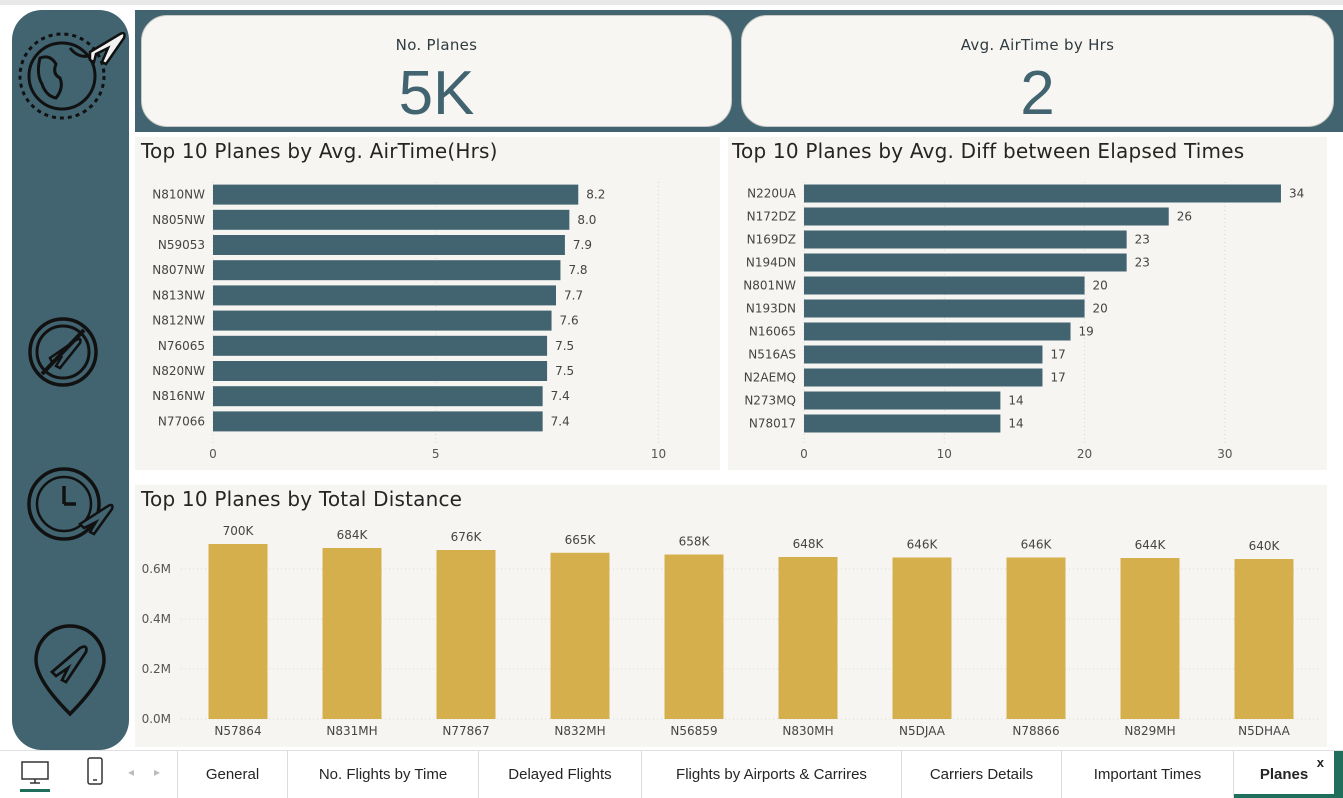 This screenshot has height=798, width=1343. What do you see at coordinates (156, 669) in the screenshot?
I see `tick-label: 0.2M` at bounding box center [156, 669].